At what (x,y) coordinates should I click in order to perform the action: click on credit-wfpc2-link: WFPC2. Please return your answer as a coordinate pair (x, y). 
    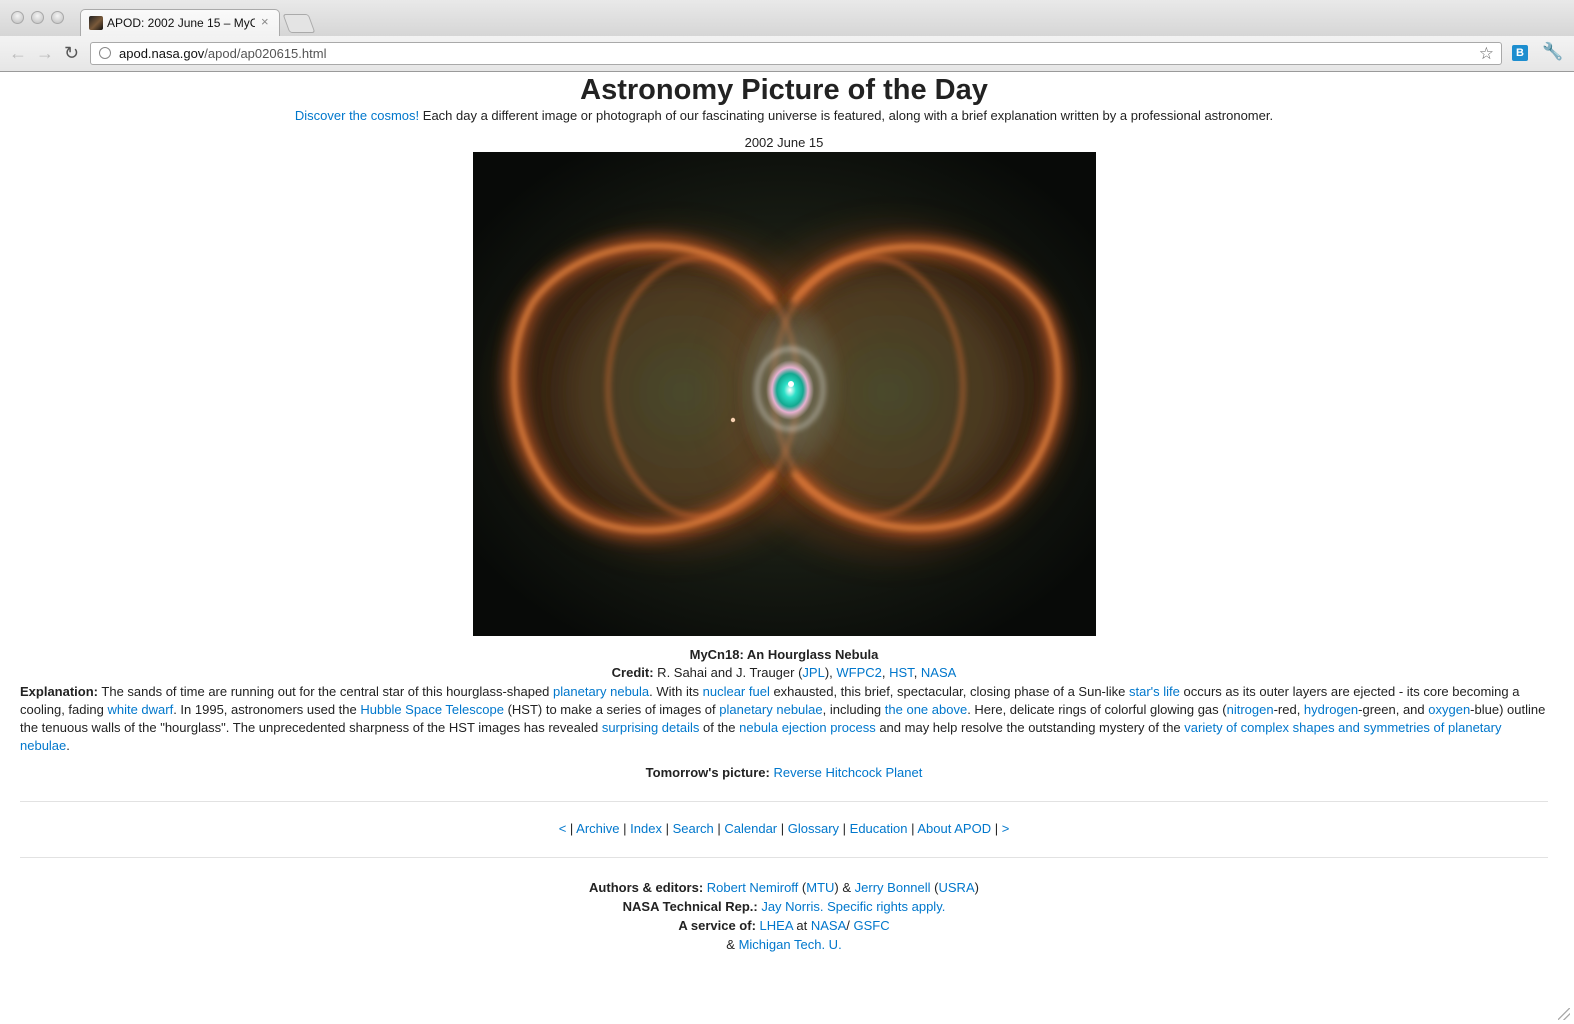
    Looking at the image, I should click on (859, 672).